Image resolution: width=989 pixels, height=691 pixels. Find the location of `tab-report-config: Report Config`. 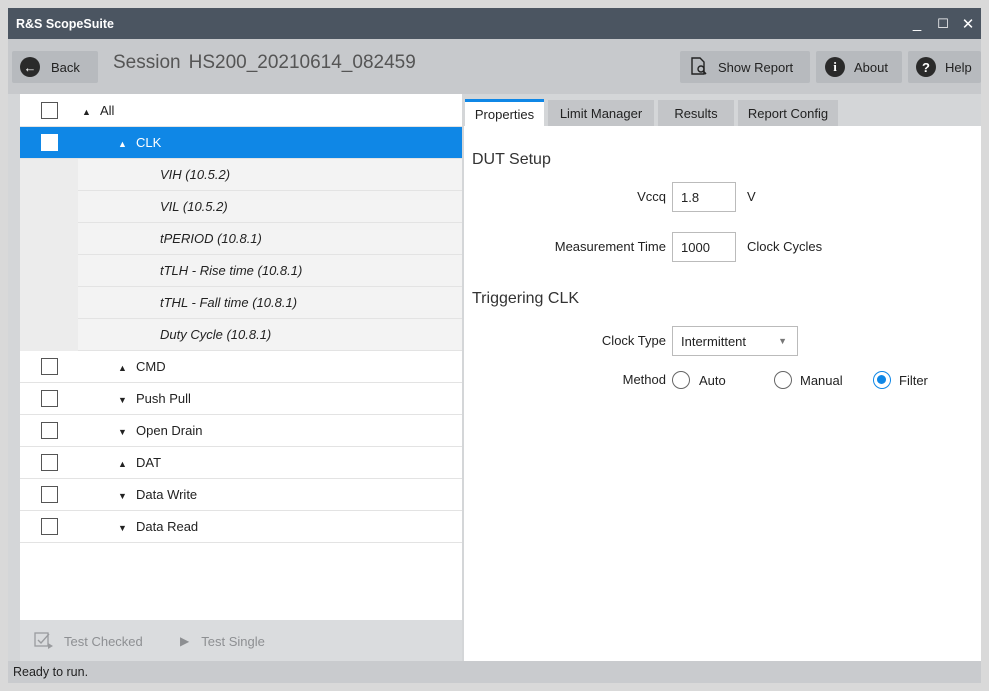

tab-report-config: Report Config is located at coordinates (788, 113).